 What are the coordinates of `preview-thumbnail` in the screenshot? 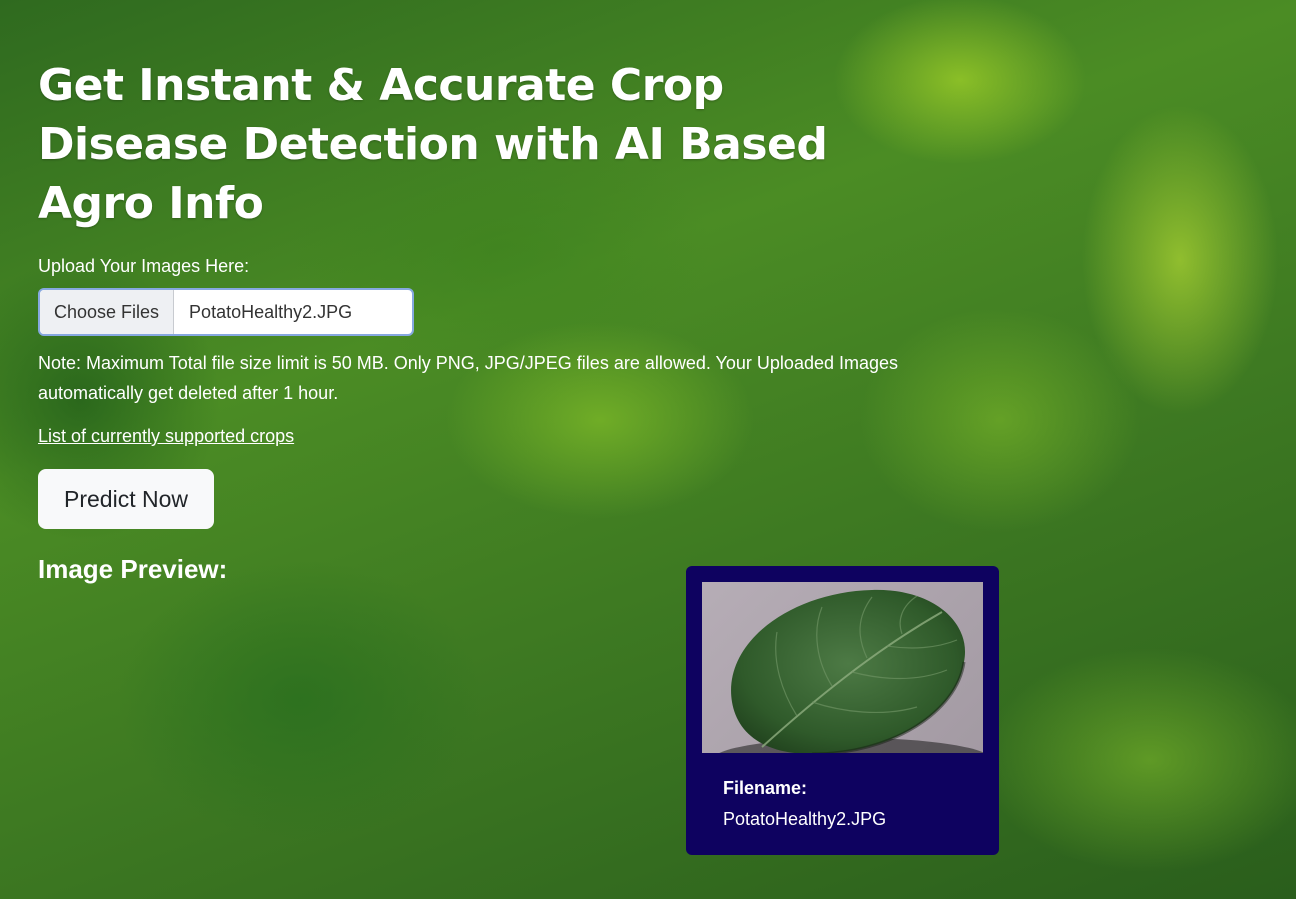 It's located at (842, 667).